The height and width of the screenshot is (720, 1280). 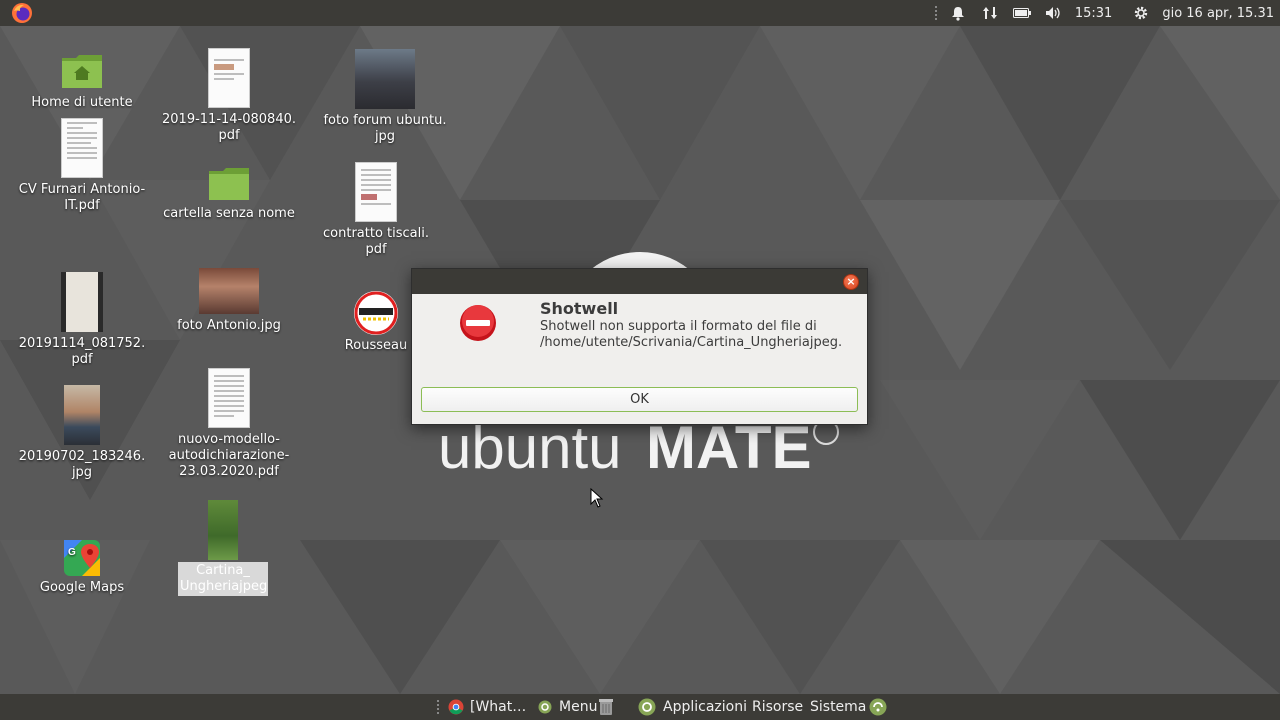 I want to click on desktop-icon-2019-11-14-pdf: 2019-11-14-080840. pdf, so click(x=229, y=96).